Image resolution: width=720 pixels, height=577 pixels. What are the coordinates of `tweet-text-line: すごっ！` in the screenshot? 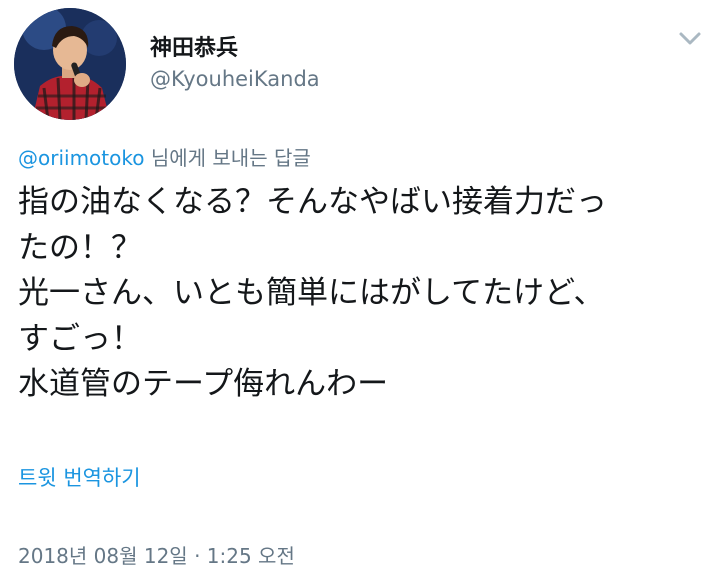 It's located at (80, 338).